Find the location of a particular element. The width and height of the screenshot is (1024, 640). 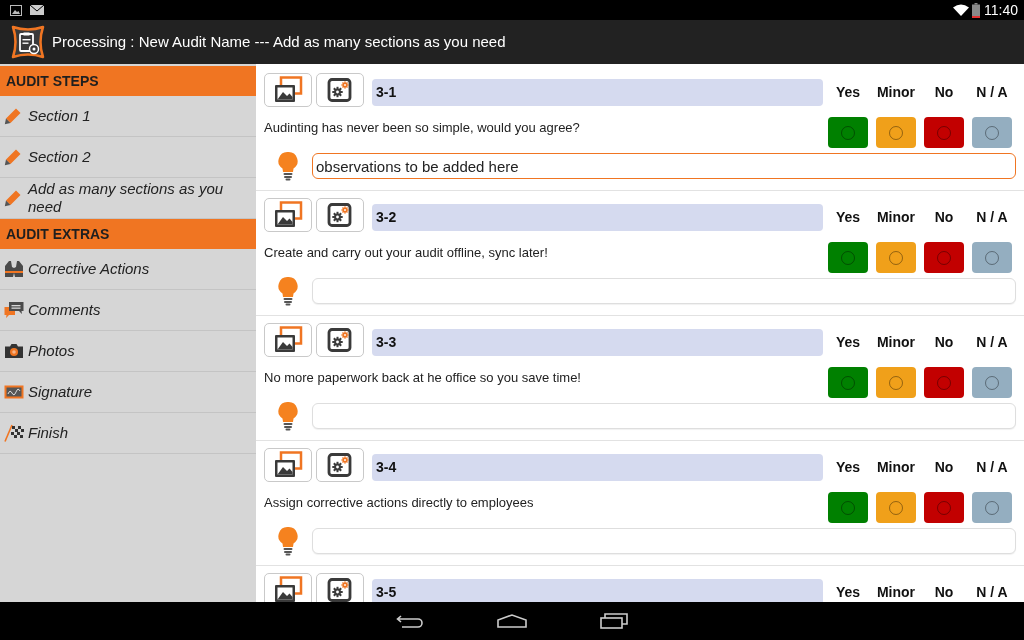

back-icon is located at coordinates (410, 621).